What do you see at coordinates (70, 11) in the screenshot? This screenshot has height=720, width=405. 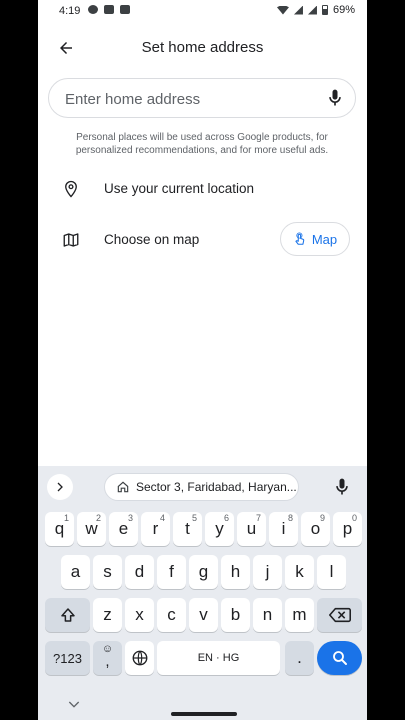 I see `status-time: 4:19` at bounding box center [70, 11].